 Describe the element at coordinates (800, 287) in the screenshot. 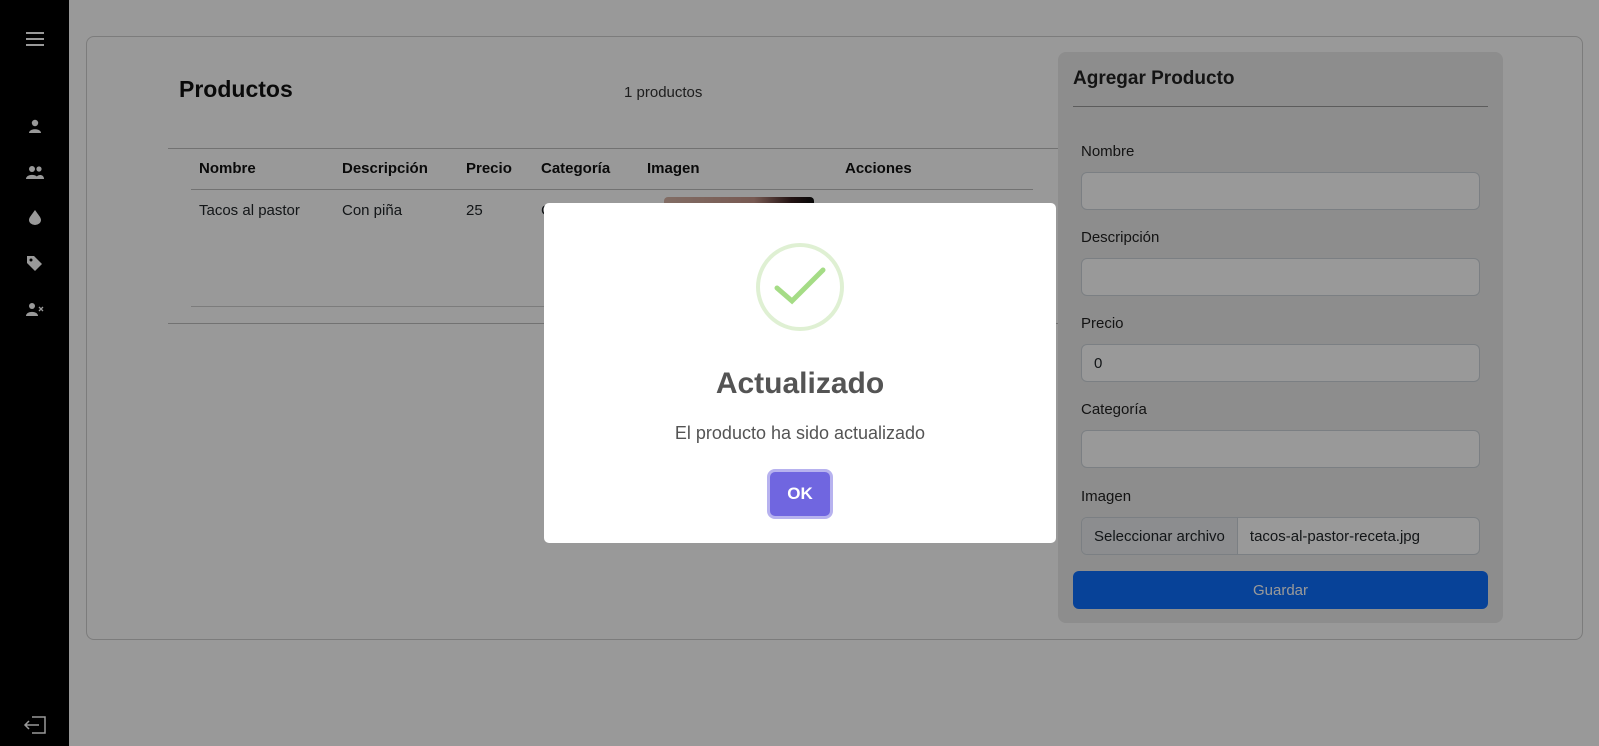

I see `success-check-icon` at that location.